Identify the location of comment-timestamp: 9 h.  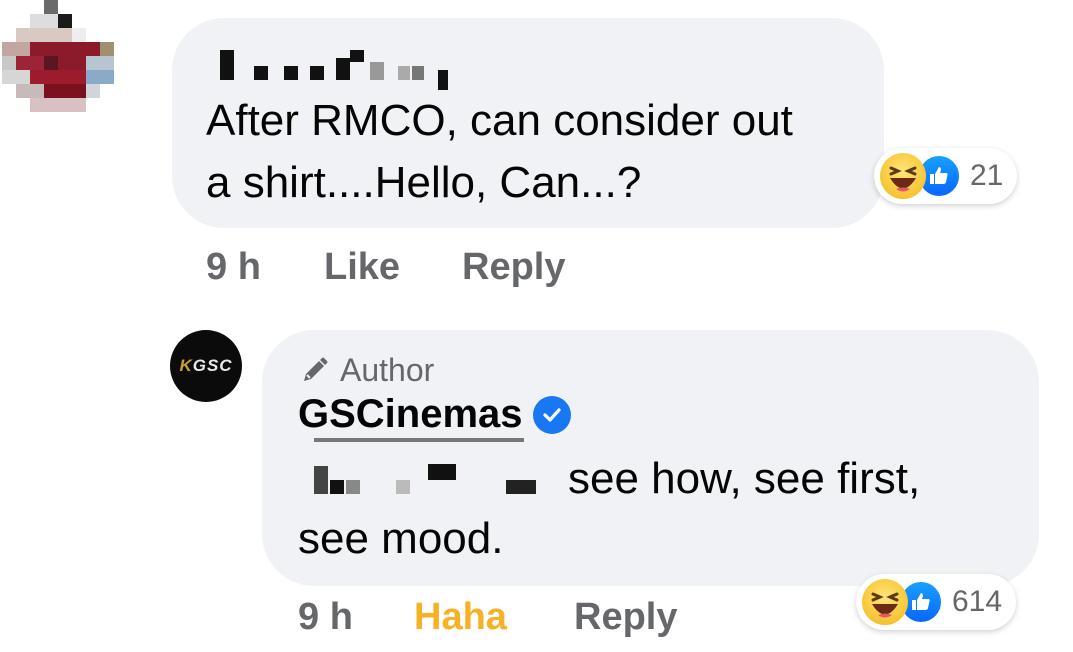
(233, 267).